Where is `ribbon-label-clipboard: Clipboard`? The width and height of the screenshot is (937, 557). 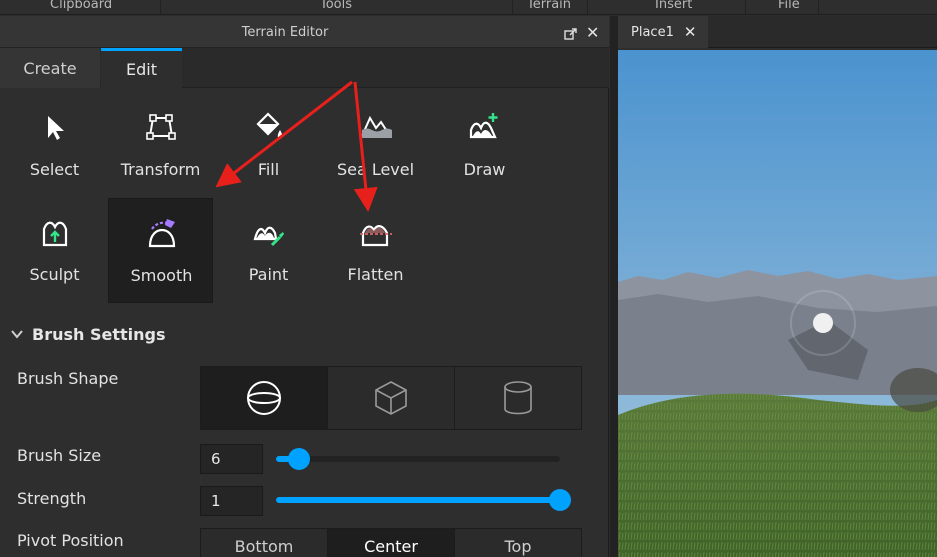
ribbon-label-clipboard: Clipboard is located at coordinates (81, 6).